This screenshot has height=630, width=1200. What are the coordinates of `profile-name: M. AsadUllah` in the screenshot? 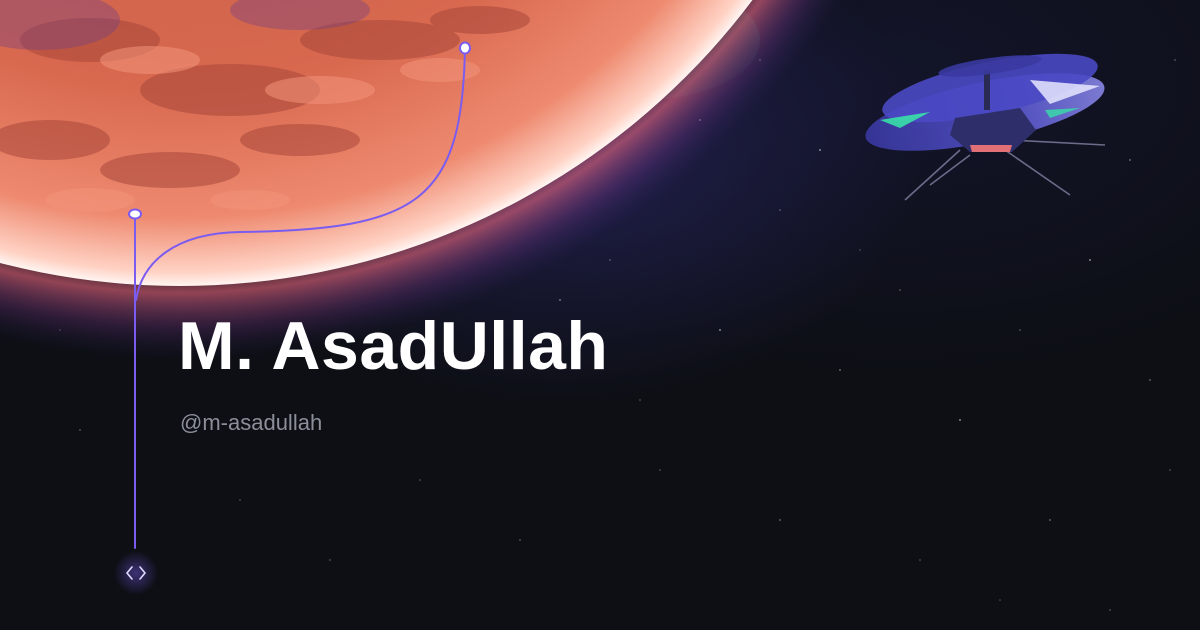 It's located at (393, 346).